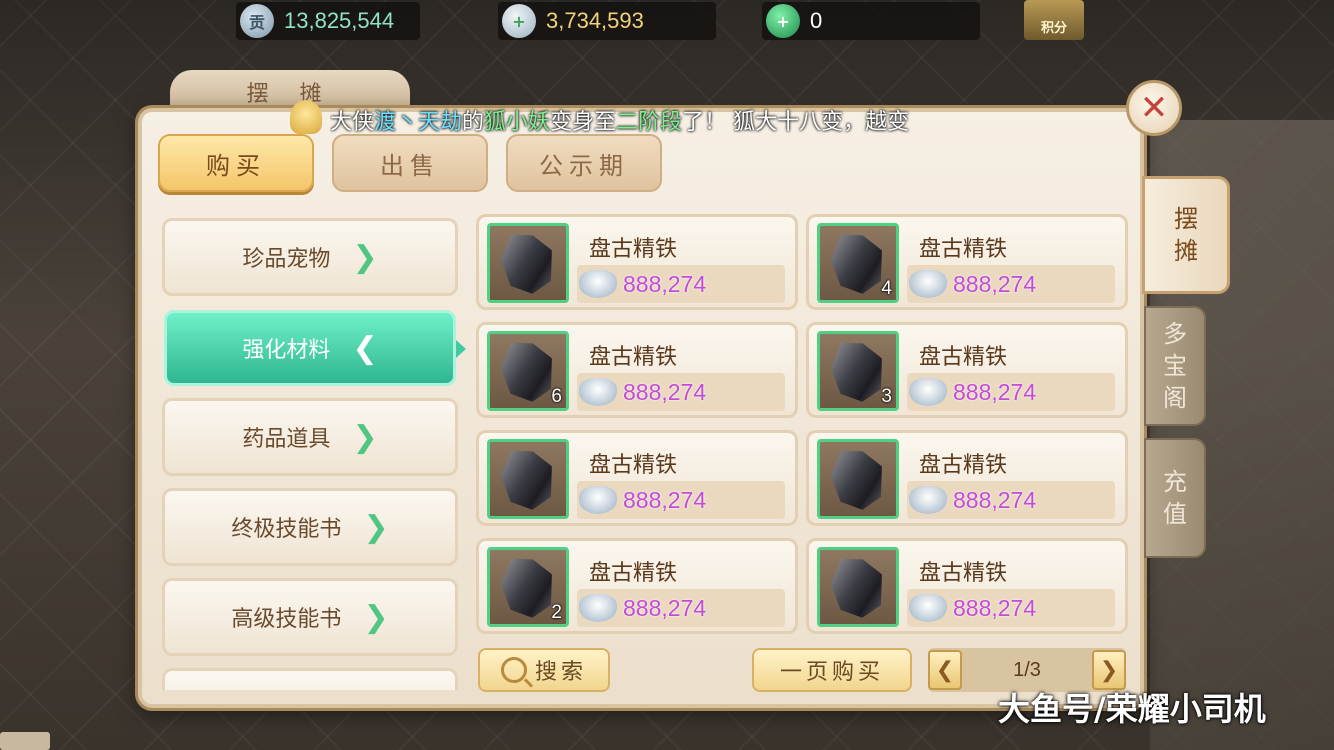  What do you see at coordinates (418, 122) in the screenshot?
I see `announce-player: 渡丶天劫` at bounding box center [418, 122].